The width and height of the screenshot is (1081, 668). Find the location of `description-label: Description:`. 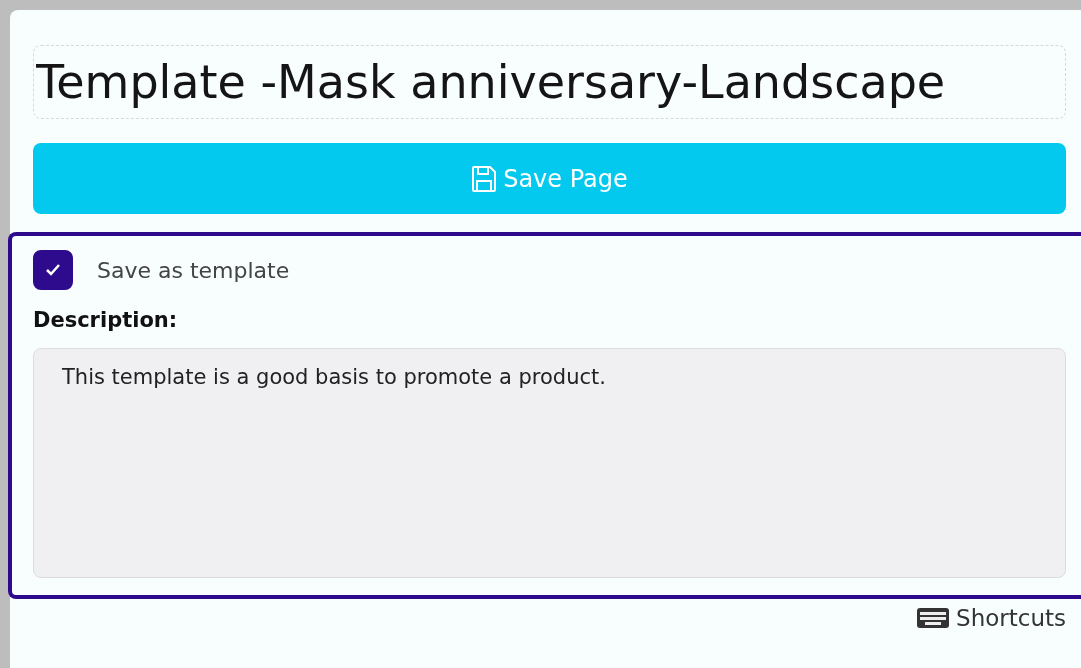

description-label: Description: is located at coordinates (106, 320).